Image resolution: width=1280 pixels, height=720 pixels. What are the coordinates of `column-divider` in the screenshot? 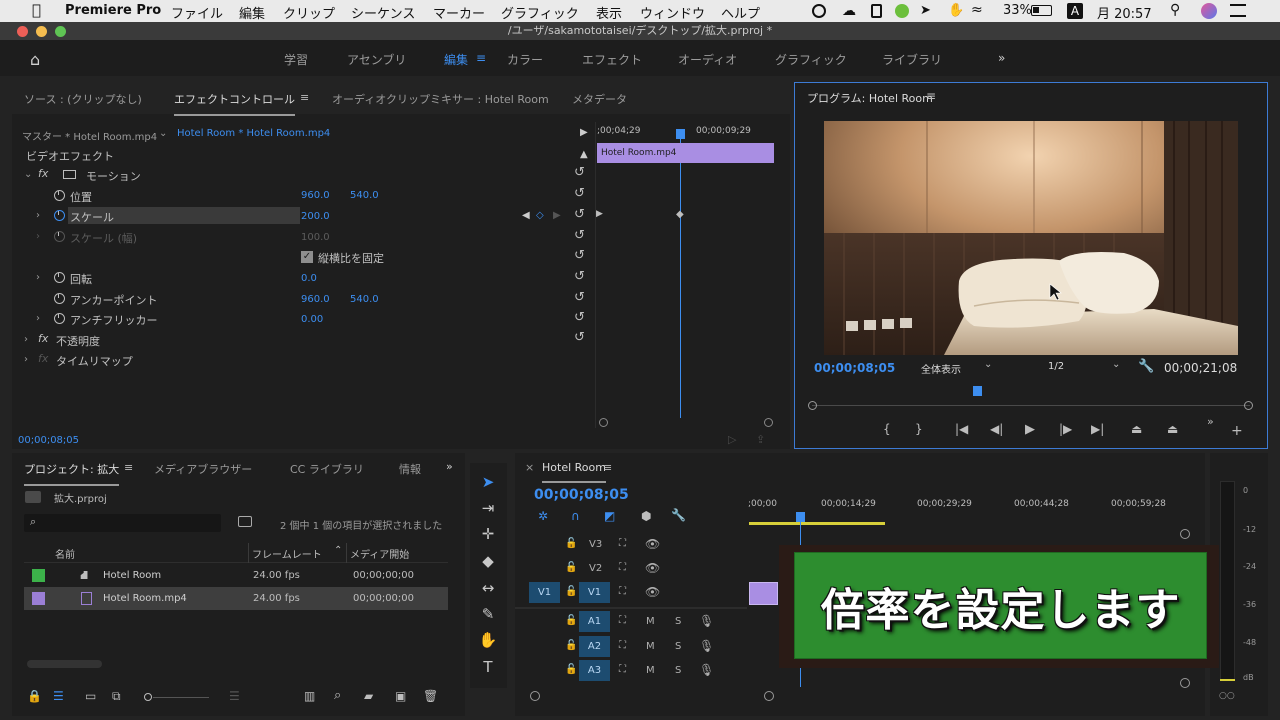 It's located at (346, 553).